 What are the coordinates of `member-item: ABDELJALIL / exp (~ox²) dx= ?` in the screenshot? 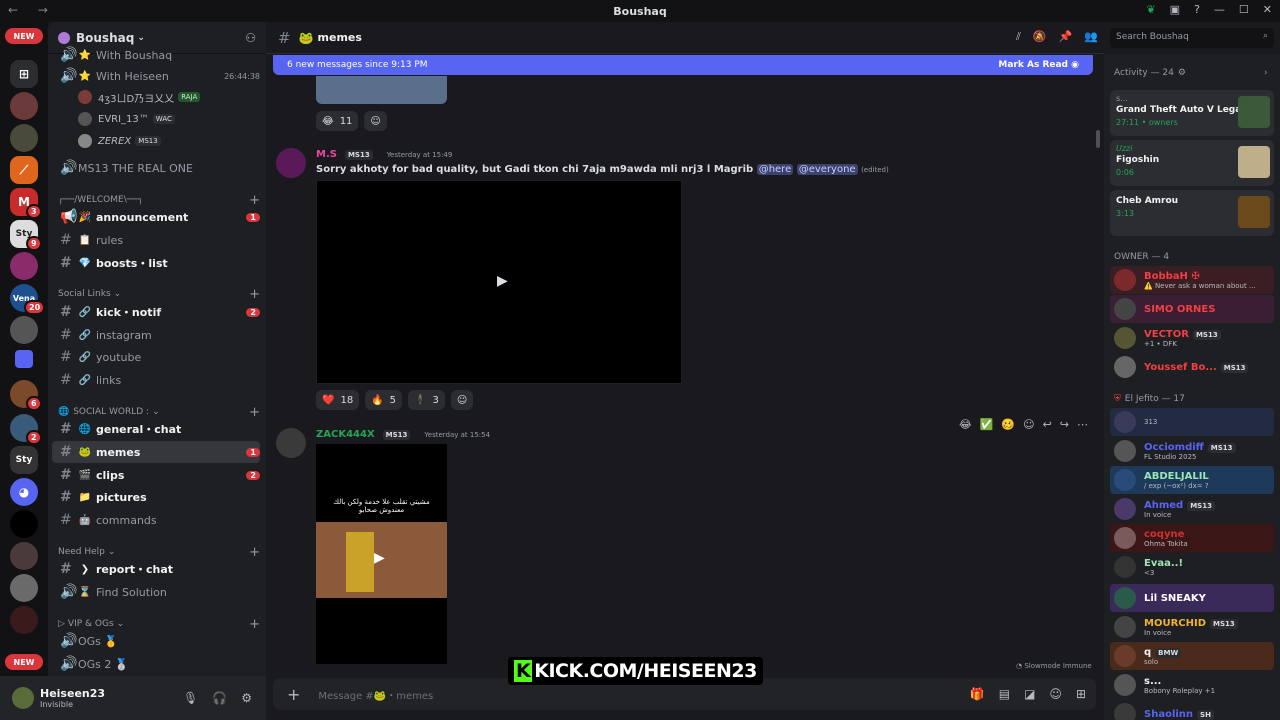 It's located at (1192, 480).